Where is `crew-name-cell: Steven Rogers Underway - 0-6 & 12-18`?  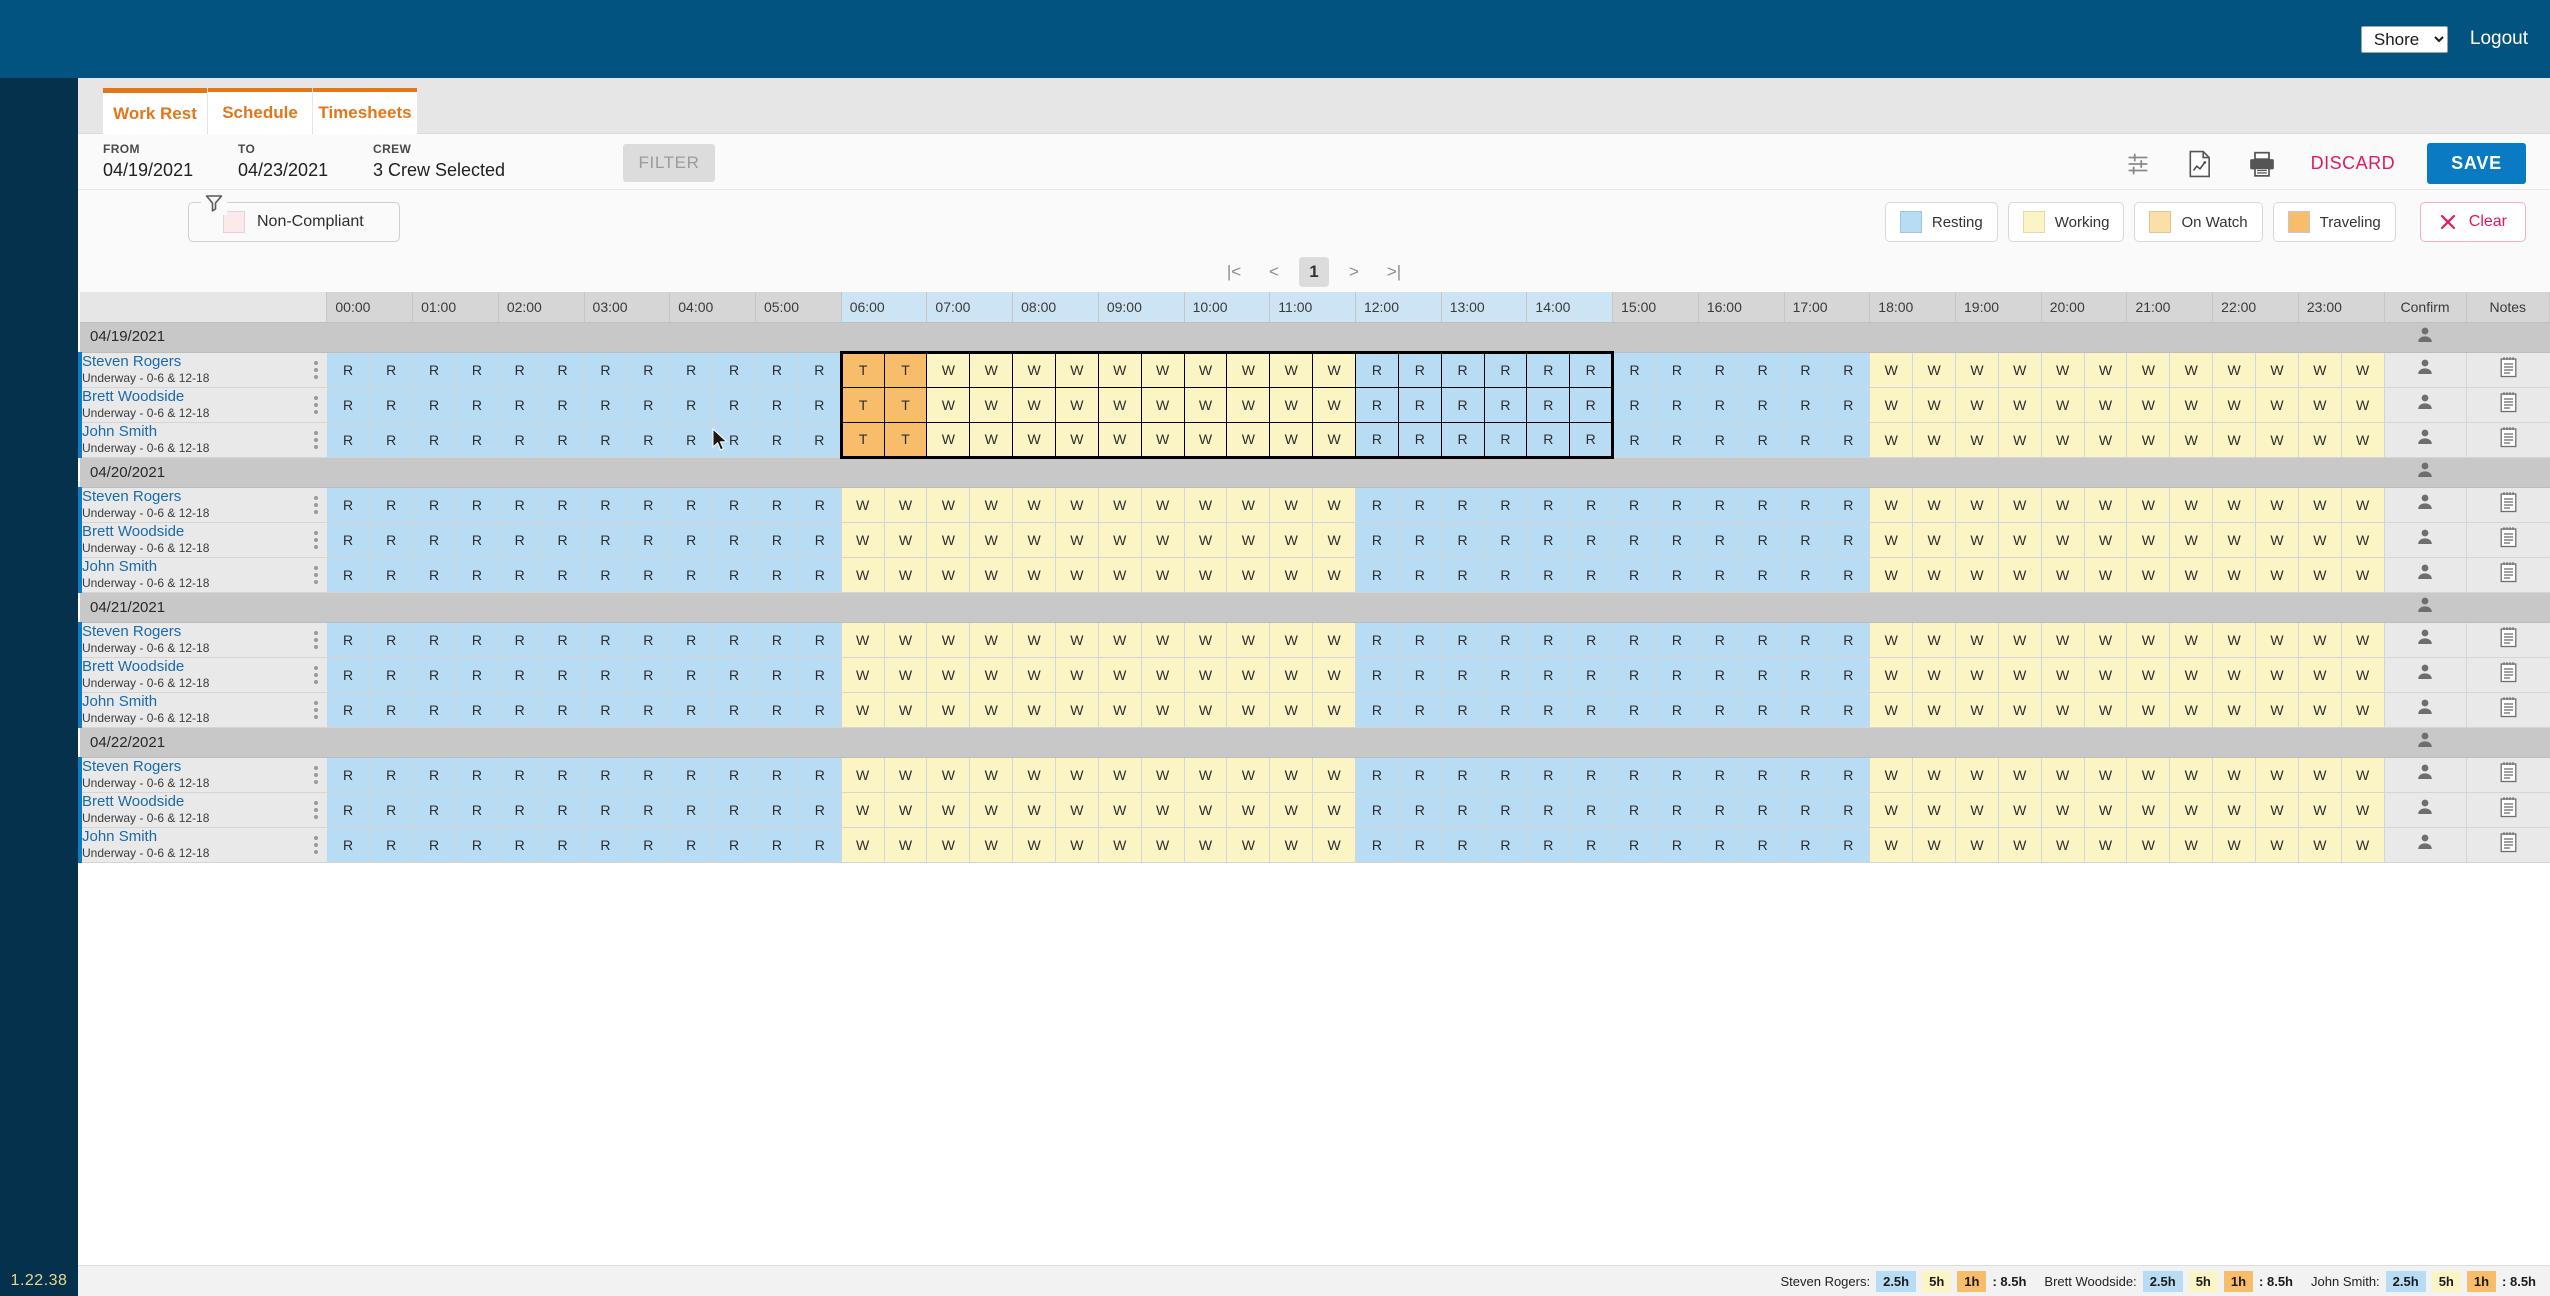 crew-name-cell: Steven Rogers Underway - 0-6 & 12-18 is located at coordinates (202, 505).